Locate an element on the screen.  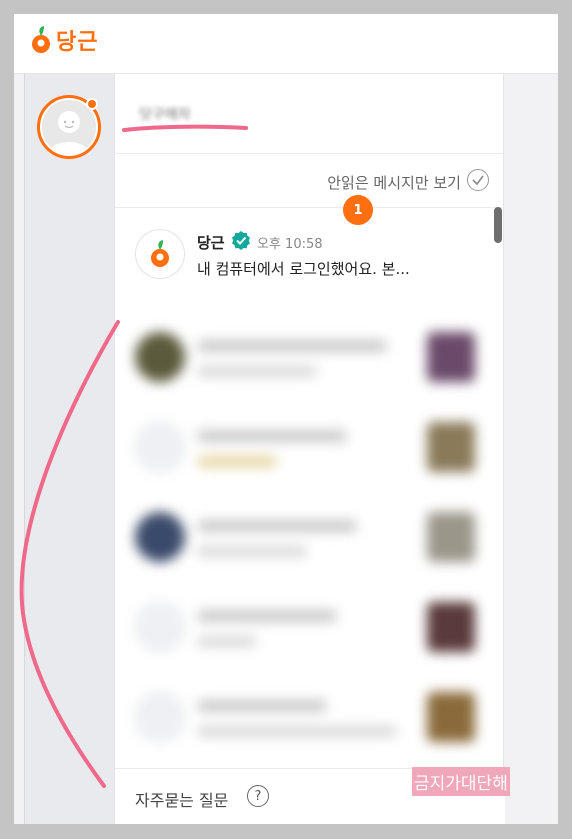
chat-list-header: 닷구매자 is located at coordinates (310, 114).